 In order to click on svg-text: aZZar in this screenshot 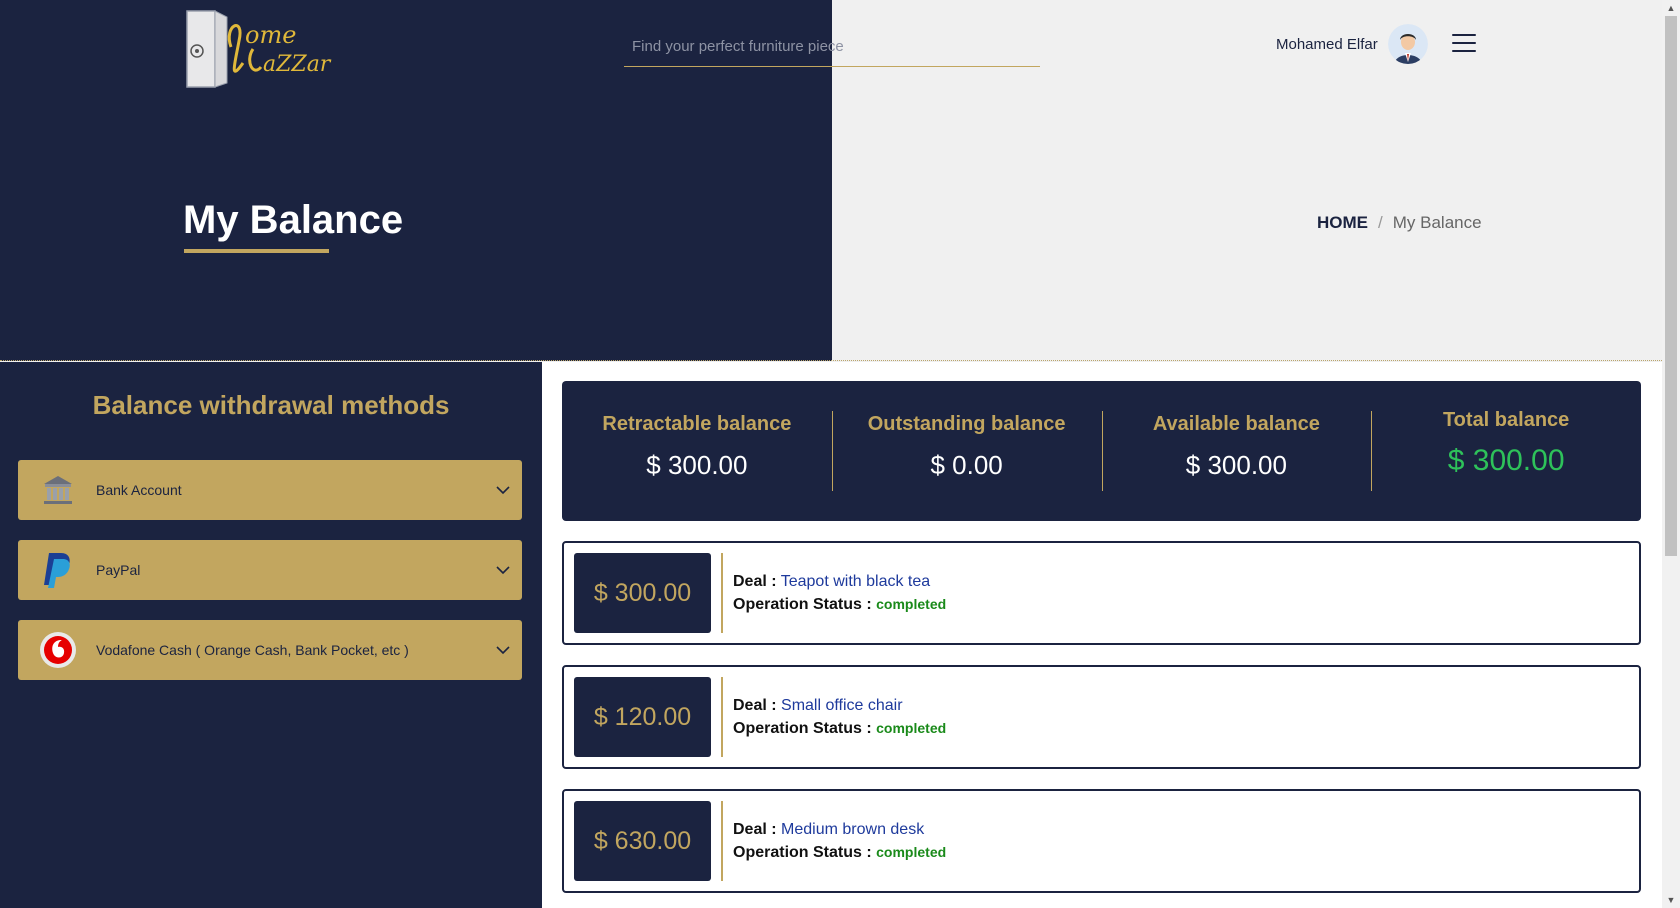, I will do `click(297, 64)`.